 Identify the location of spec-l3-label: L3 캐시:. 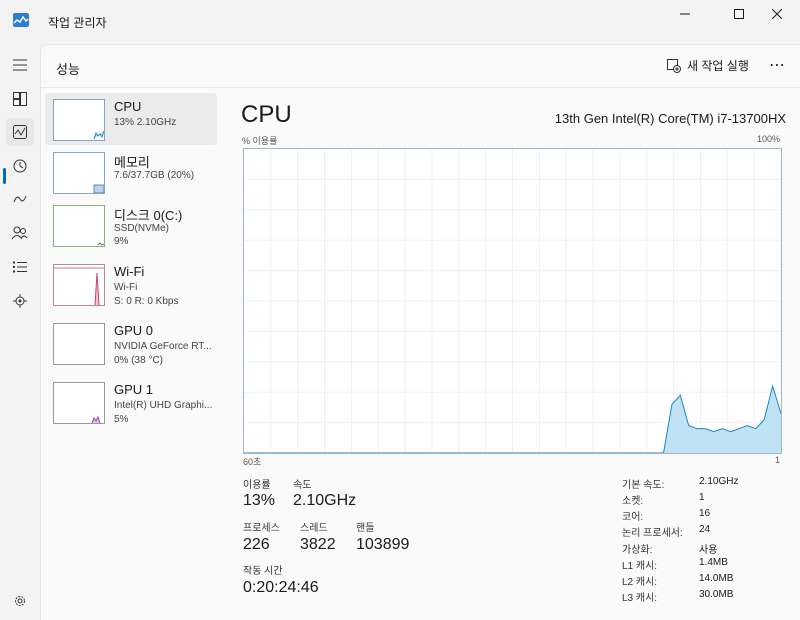
(640, 598).